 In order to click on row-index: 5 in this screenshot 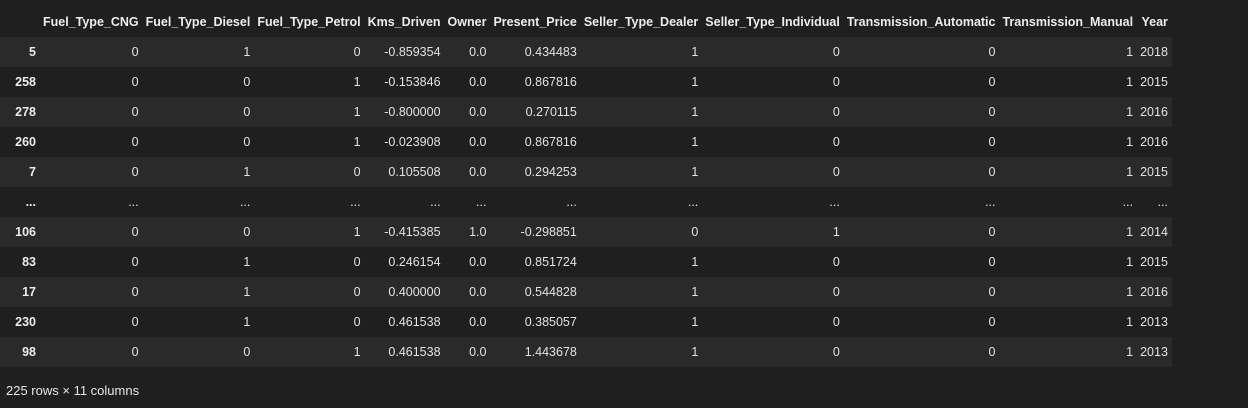, I will do `click(32, 52)`.